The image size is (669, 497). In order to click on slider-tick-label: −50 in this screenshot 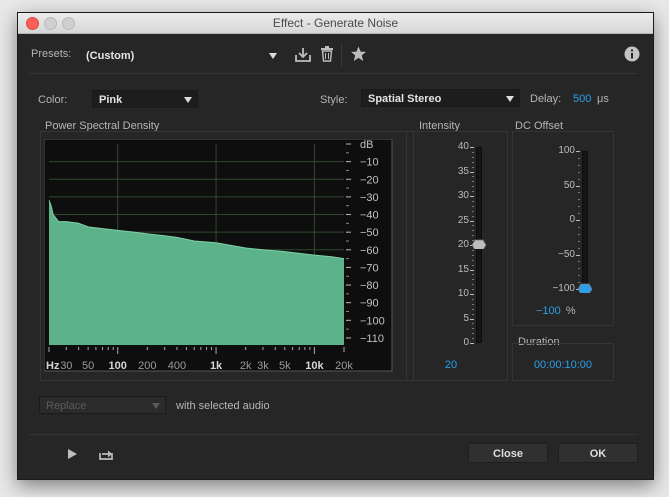, I will do `click(566, 254)`.